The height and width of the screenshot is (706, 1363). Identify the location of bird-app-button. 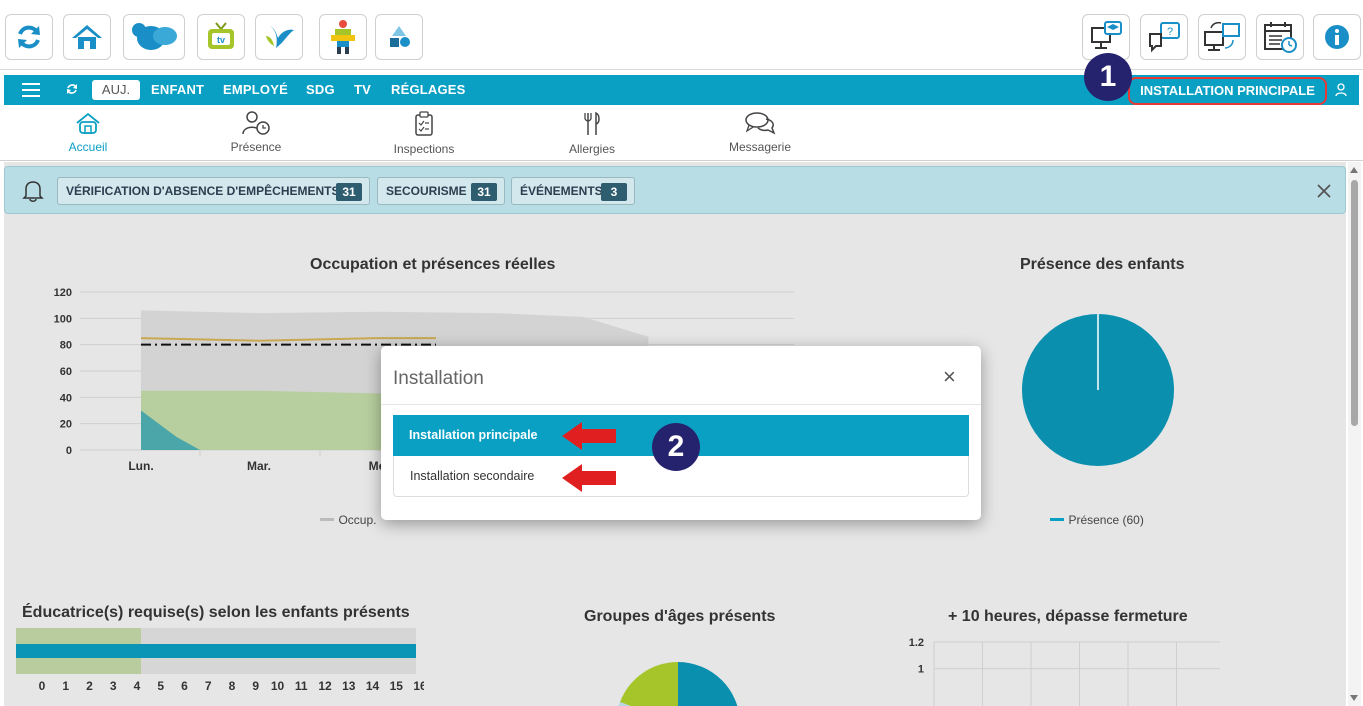
(279, 37).